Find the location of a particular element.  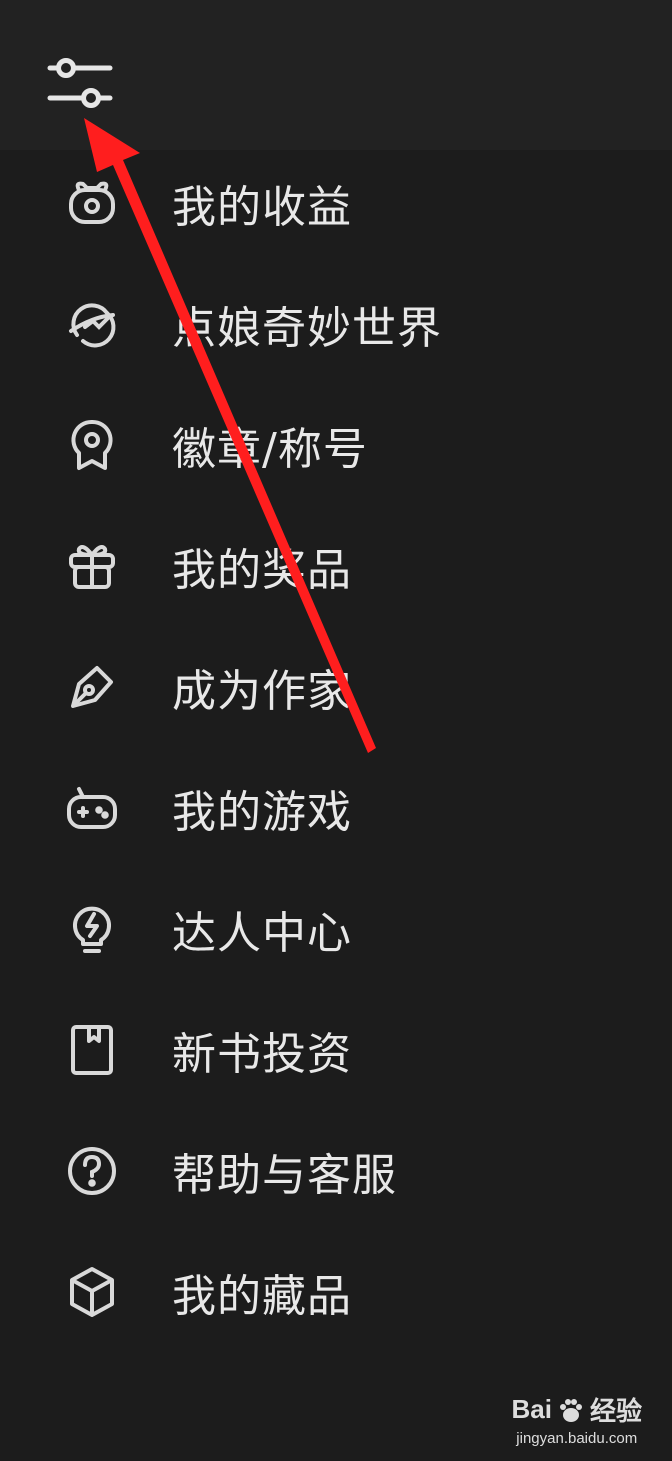

lightbulb-icon is located at coordinates (92, 929).